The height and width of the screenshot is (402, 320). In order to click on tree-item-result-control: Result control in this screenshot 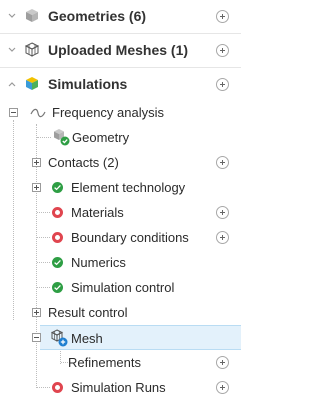, I will do `click(120, 312)`.